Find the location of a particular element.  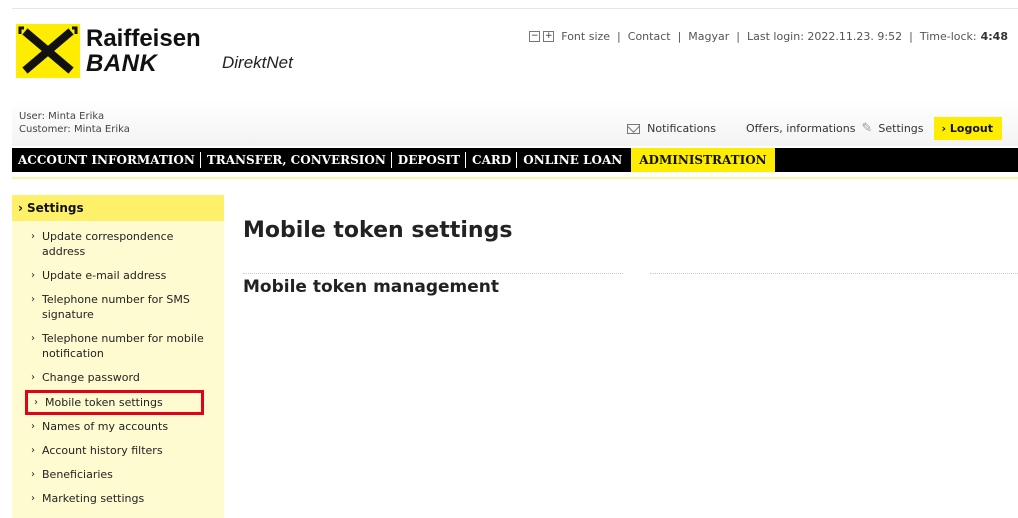

nav-card: CARD is located at coordinates (491, 160).